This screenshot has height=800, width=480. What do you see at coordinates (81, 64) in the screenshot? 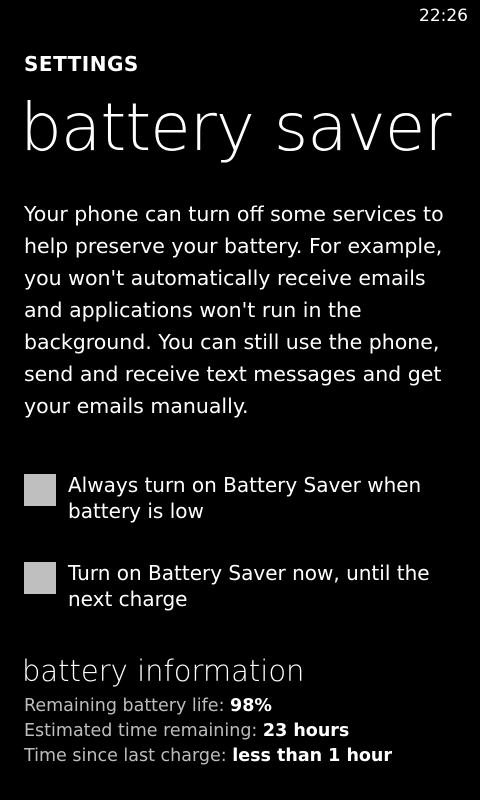
I see `app-title: SETTINGS` at bounding box center [81, 64].